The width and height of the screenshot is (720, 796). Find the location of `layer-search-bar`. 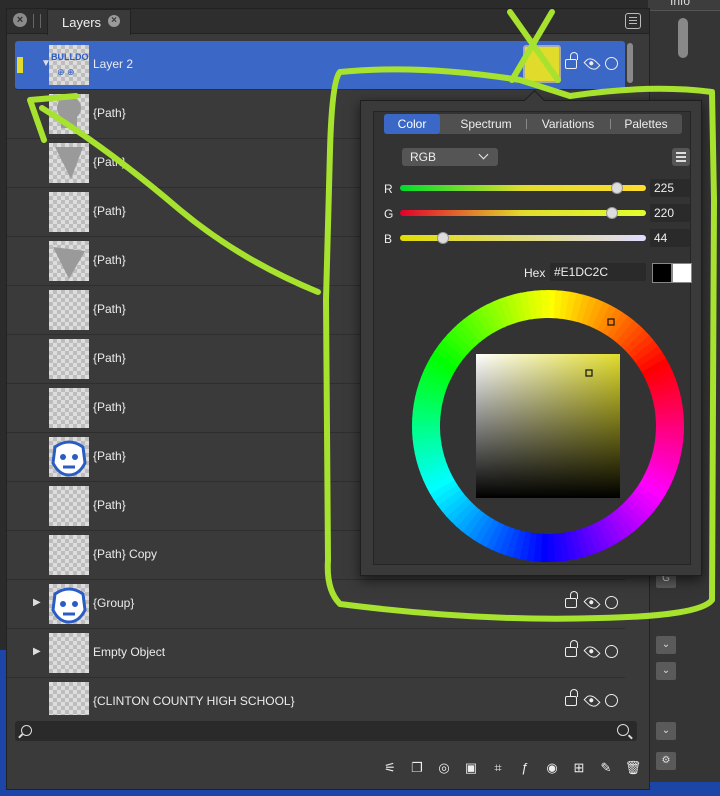

layer-search-bar is located at coordinates (326, 731).